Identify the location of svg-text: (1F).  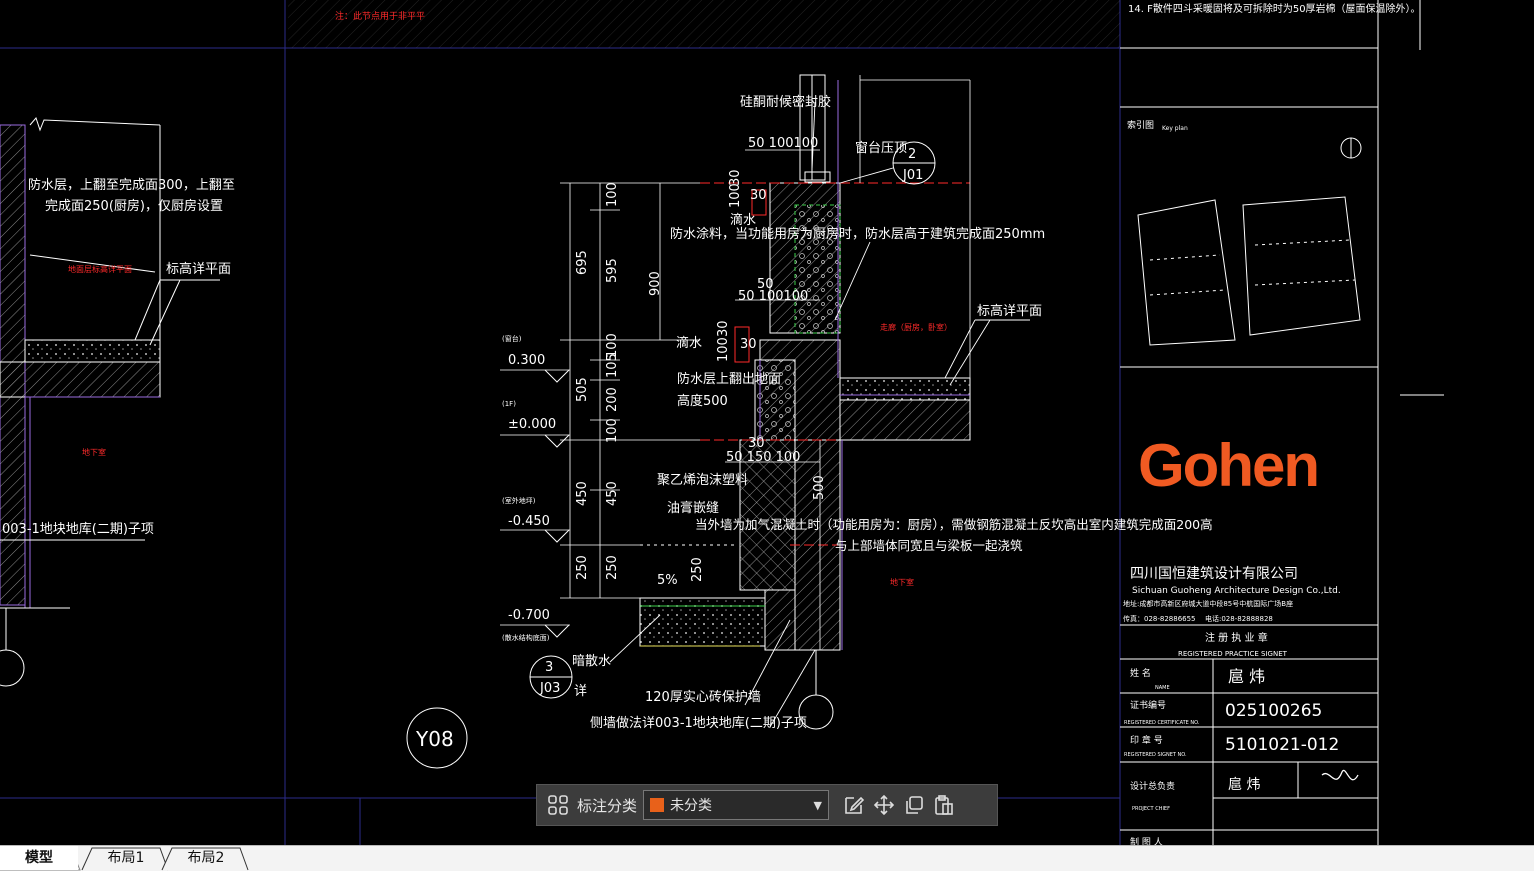
(509, 404).